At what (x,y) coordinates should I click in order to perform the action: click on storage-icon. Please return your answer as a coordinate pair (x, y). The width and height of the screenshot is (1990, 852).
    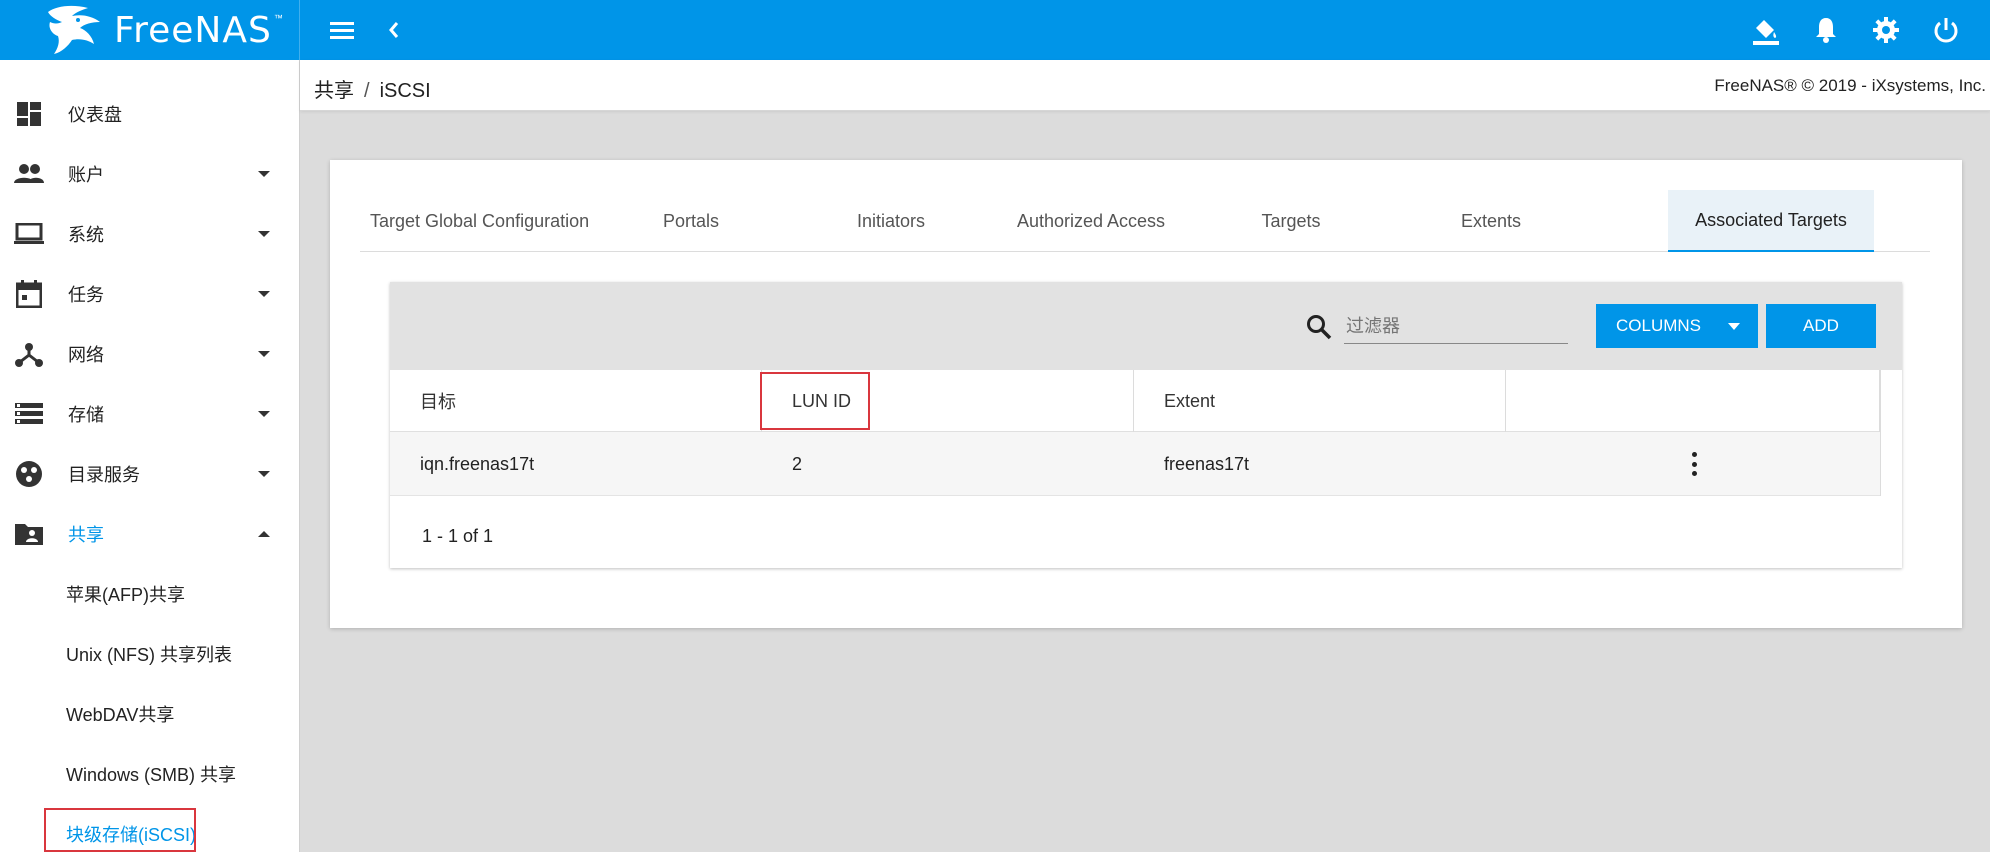
    Looking at the image, I should click on (29, 414).